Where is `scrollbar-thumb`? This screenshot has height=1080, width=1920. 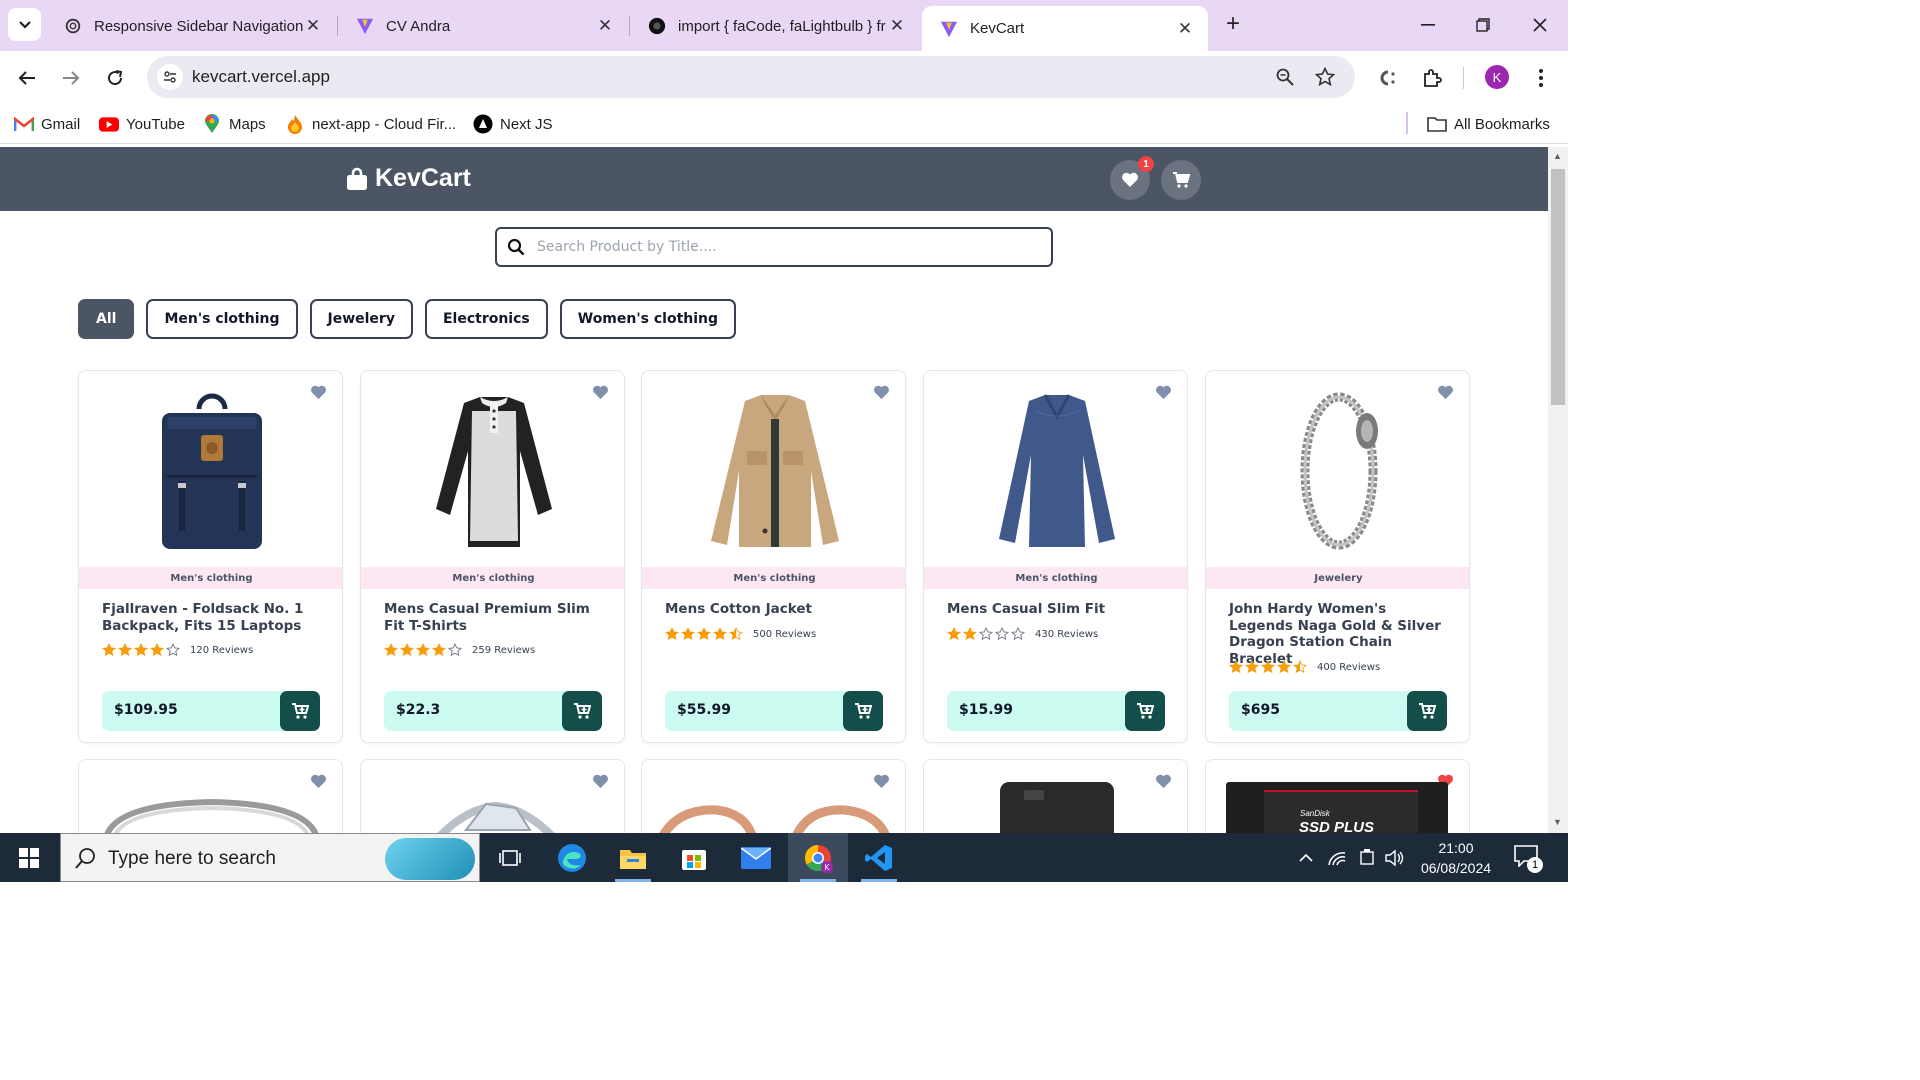
scrollbar-thumb is located at coordinates (1558, 287).